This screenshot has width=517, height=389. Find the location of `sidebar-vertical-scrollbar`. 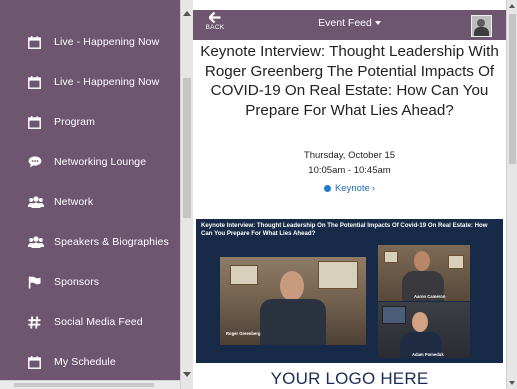

sidebar-vertical-scrollbar is located at coordinates (186, 194).